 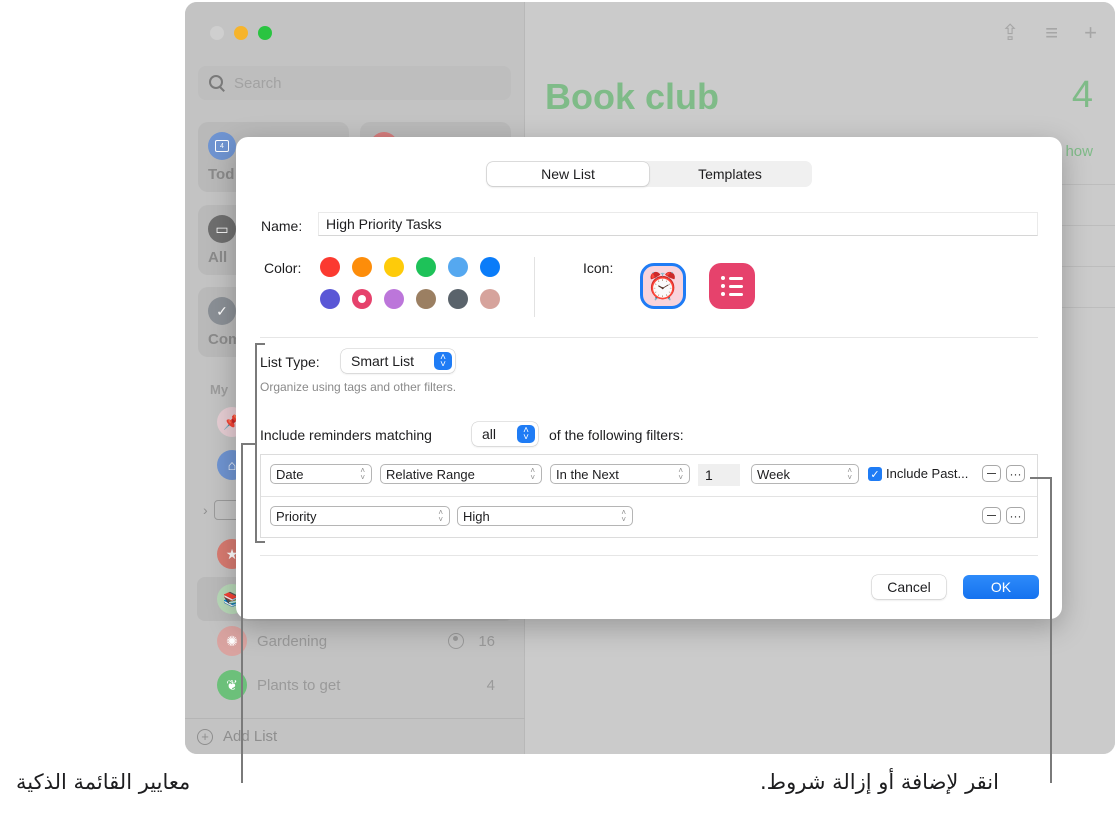 What do you see at coordinates (218, 257) in the screenshot?
I see `smart-list-label: All` at bounding box center [218, 257].